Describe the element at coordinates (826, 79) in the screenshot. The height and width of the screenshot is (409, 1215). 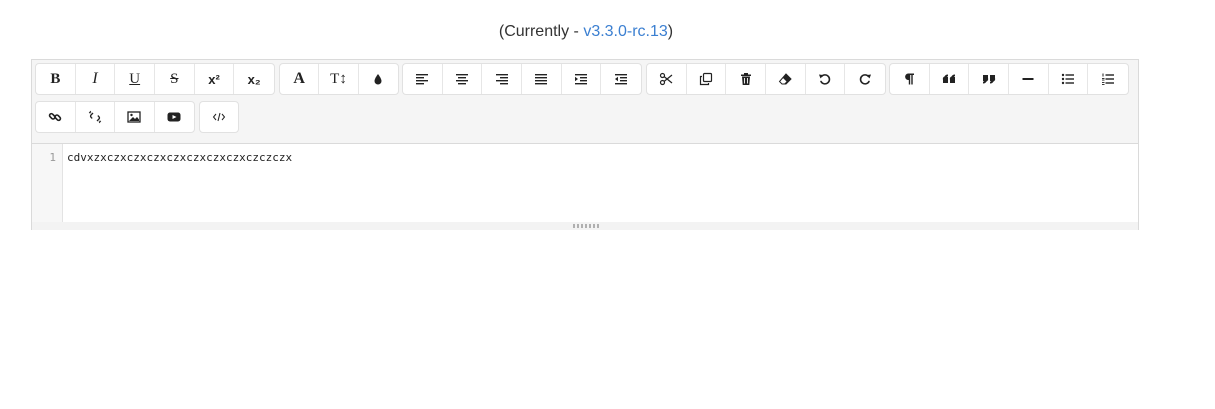
I see `undo-icon` at that location.